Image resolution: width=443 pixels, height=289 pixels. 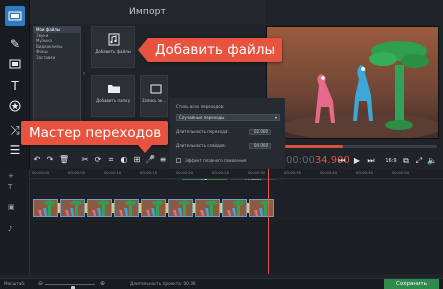 I want to click on import-panel-title: Импорт, so click(x=147, y=12).